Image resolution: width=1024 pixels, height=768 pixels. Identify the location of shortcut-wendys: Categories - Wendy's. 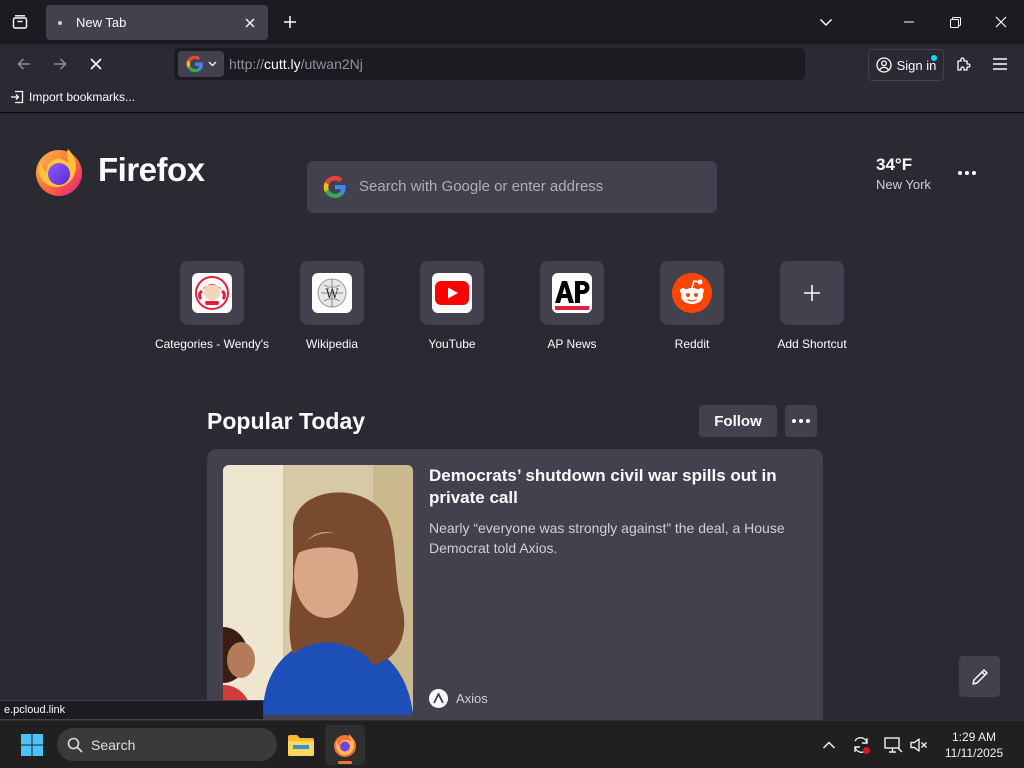
(212, 306).